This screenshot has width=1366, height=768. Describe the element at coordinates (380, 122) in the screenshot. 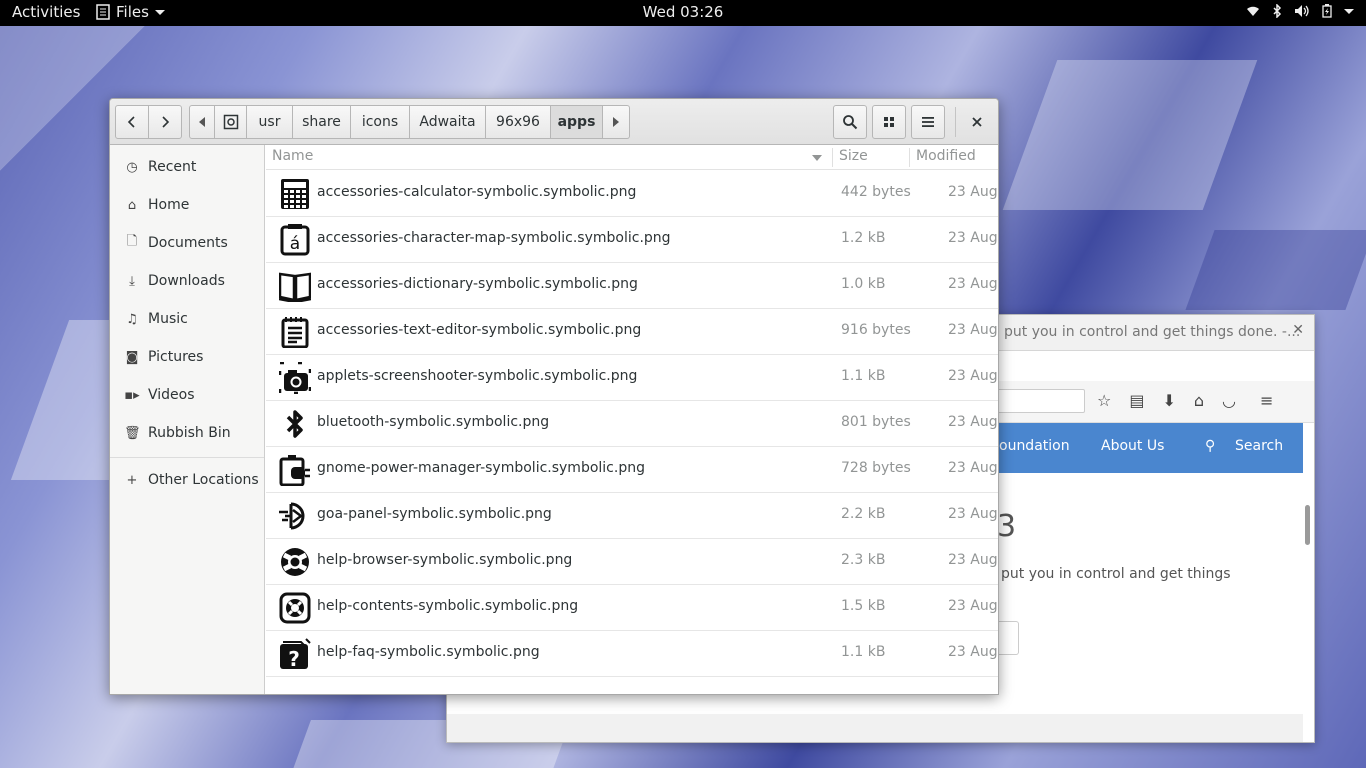

I see `crumb-icons: icons` at that location.